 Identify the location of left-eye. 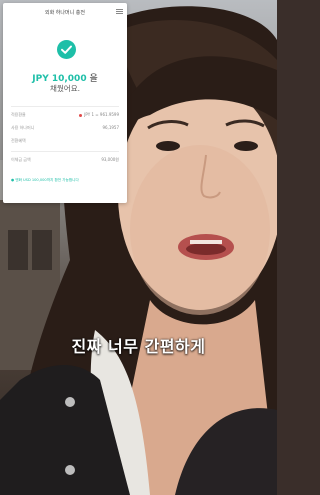
(168, 146).